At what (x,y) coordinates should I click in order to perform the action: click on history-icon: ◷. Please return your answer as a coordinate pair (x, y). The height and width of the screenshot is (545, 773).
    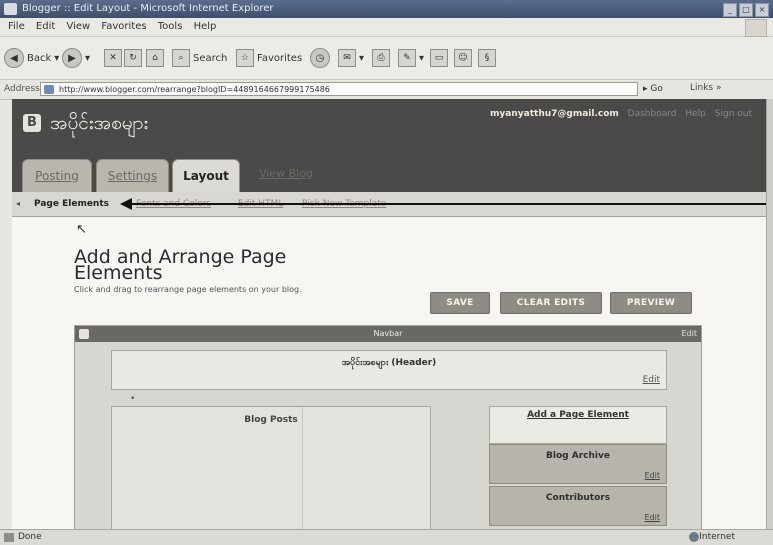
    Looking at the image, I should click on (320, 58).